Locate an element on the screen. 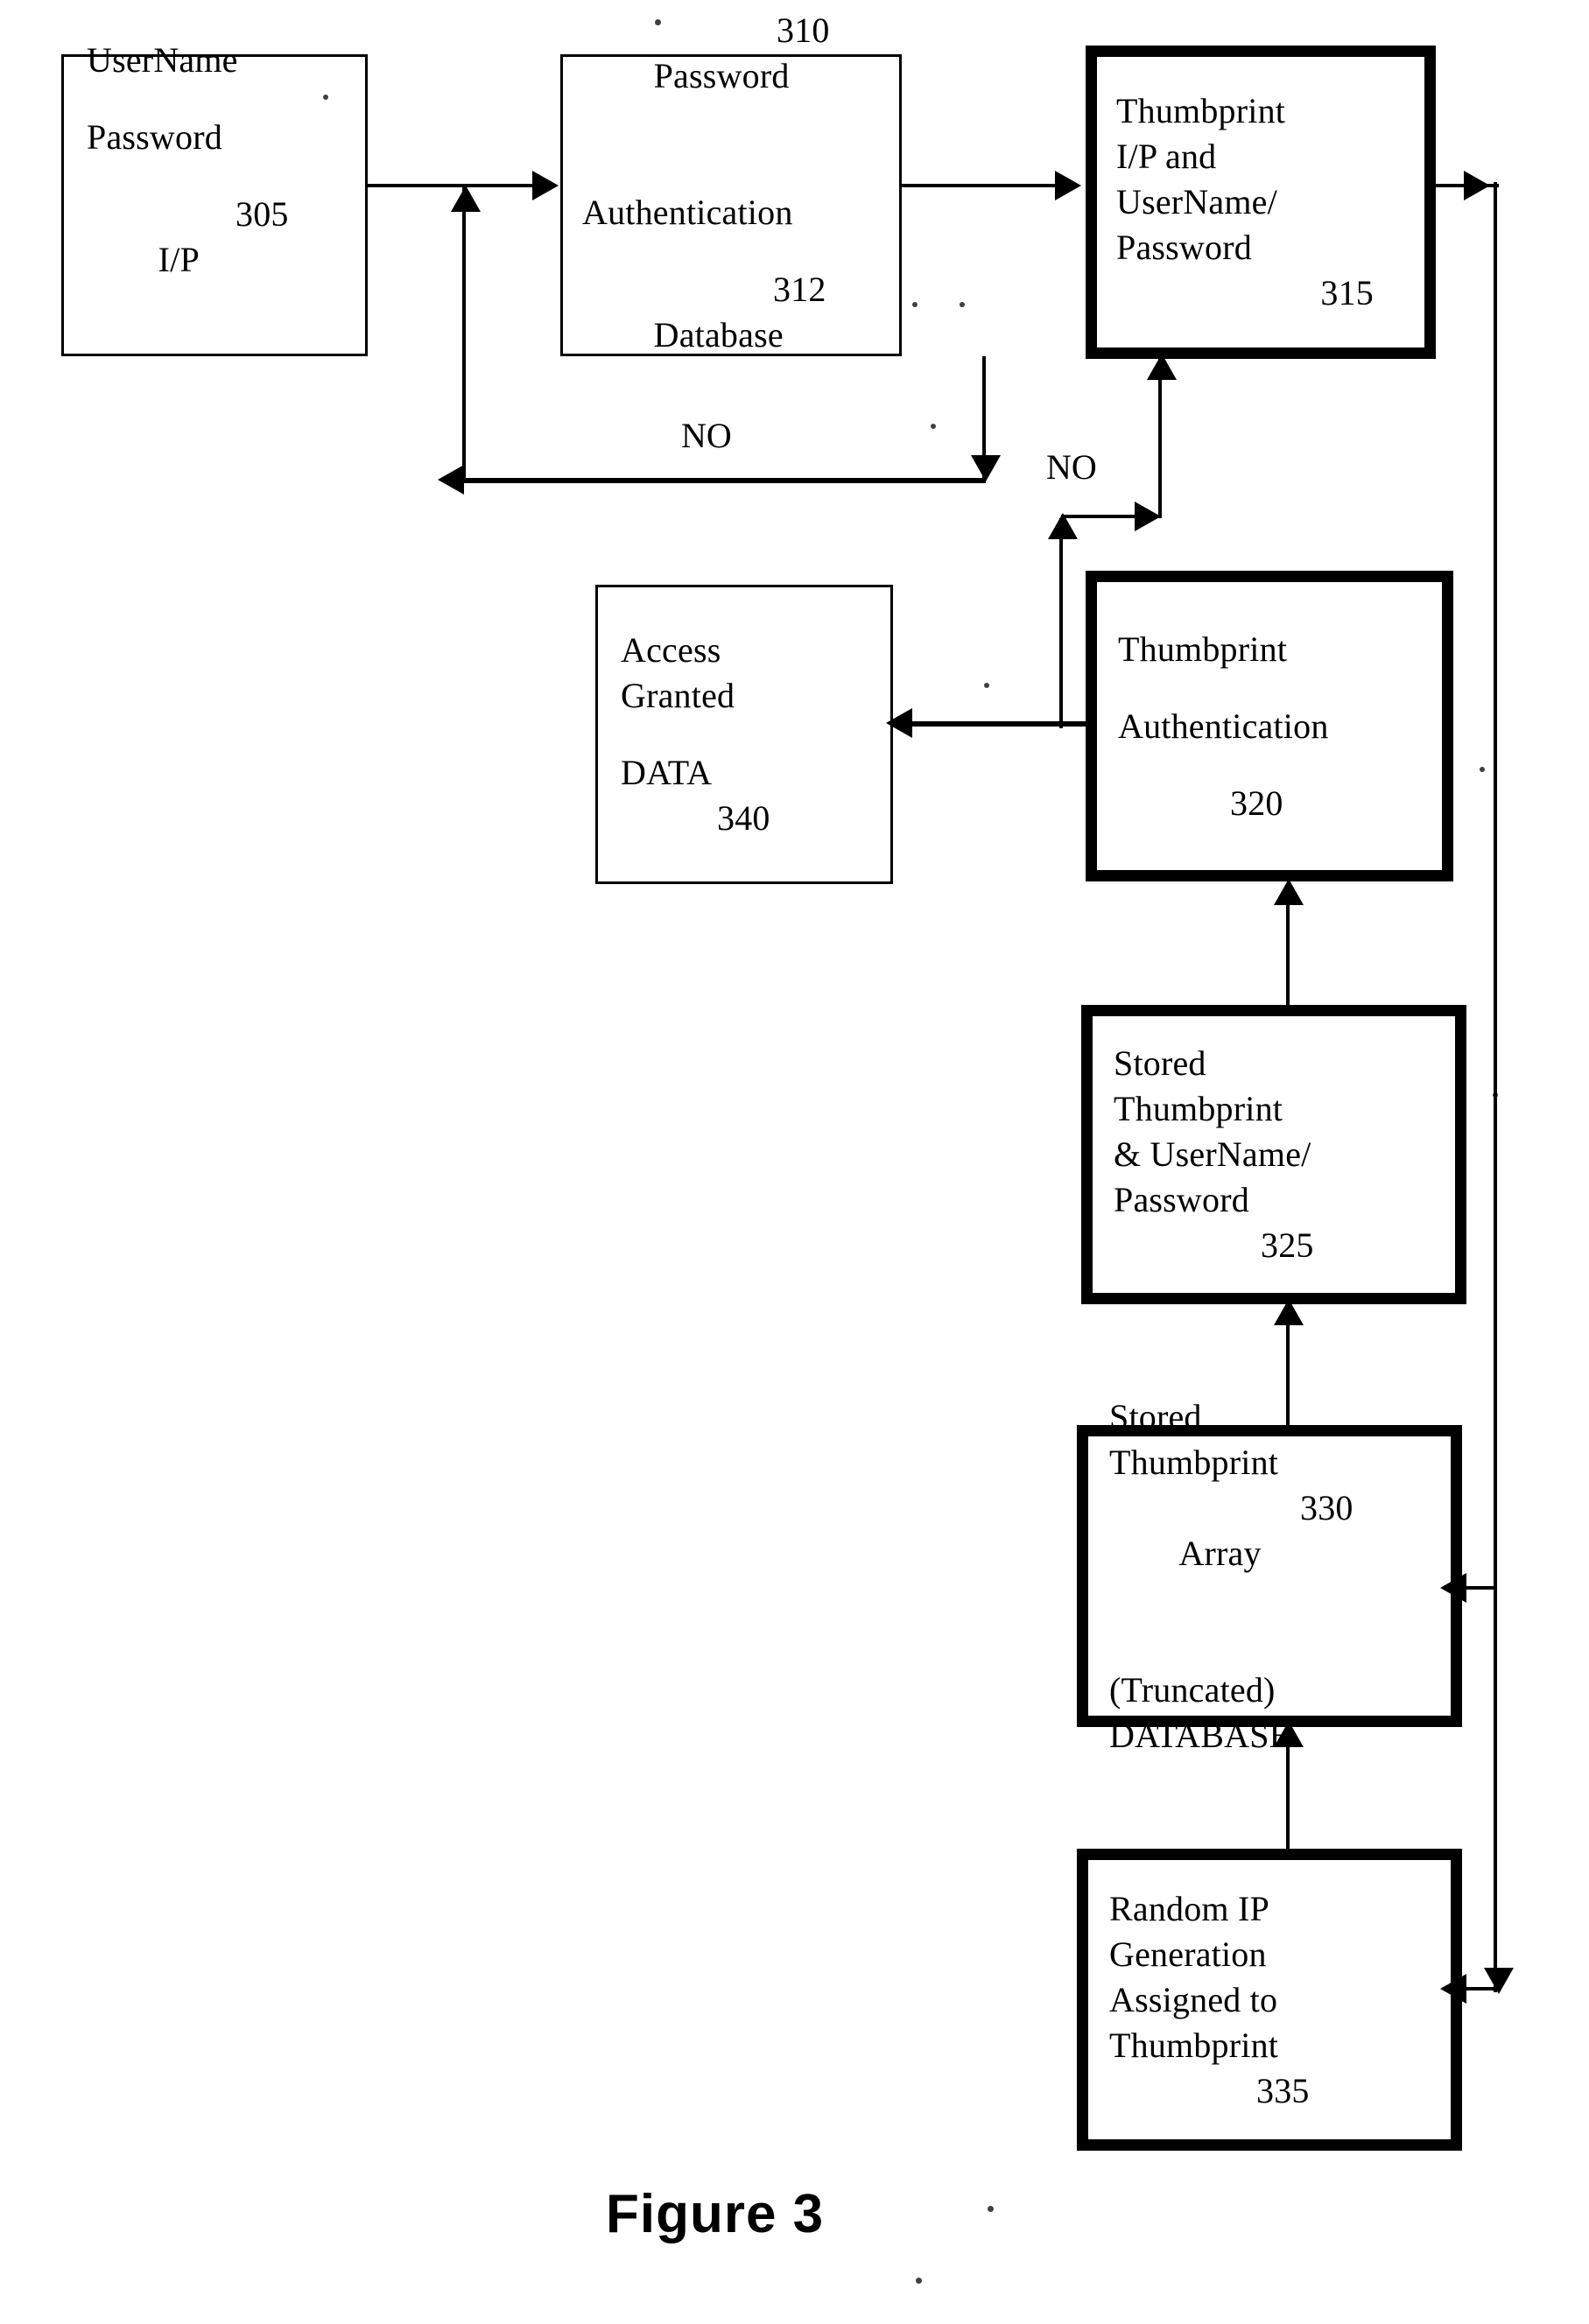 This screenshot has height=2324, width=1589. node-312-ref: 312 is located at coordinates (799, 289).